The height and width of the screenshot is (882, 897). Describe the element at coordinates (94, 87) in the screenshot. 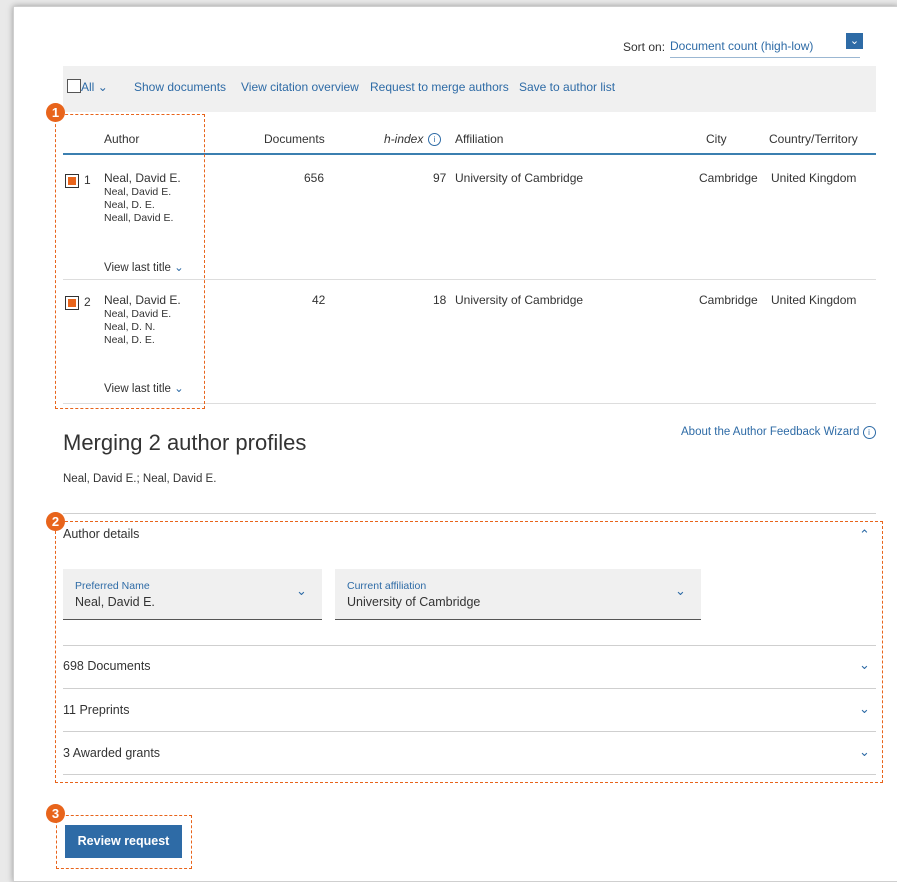

I see `select-all-dropdown: All ⌄` at that location.